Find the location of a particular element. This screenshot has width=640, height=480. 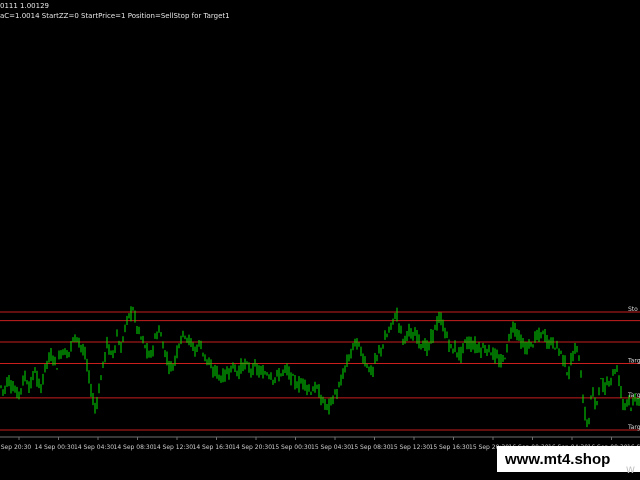

watermark-banner: www.mt4.shop is located at coordinates (568, 459).